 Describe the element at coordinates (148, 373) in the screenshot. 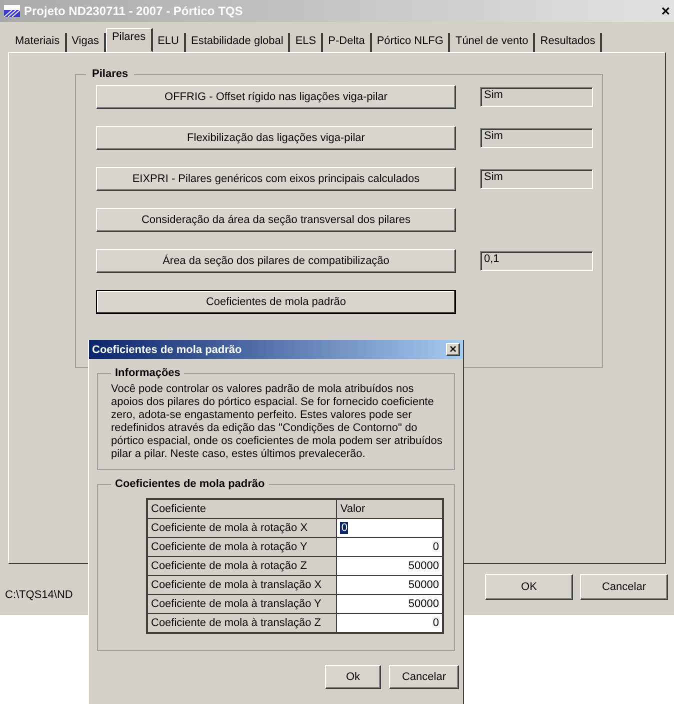

I see `group-title: Informações` at that location.